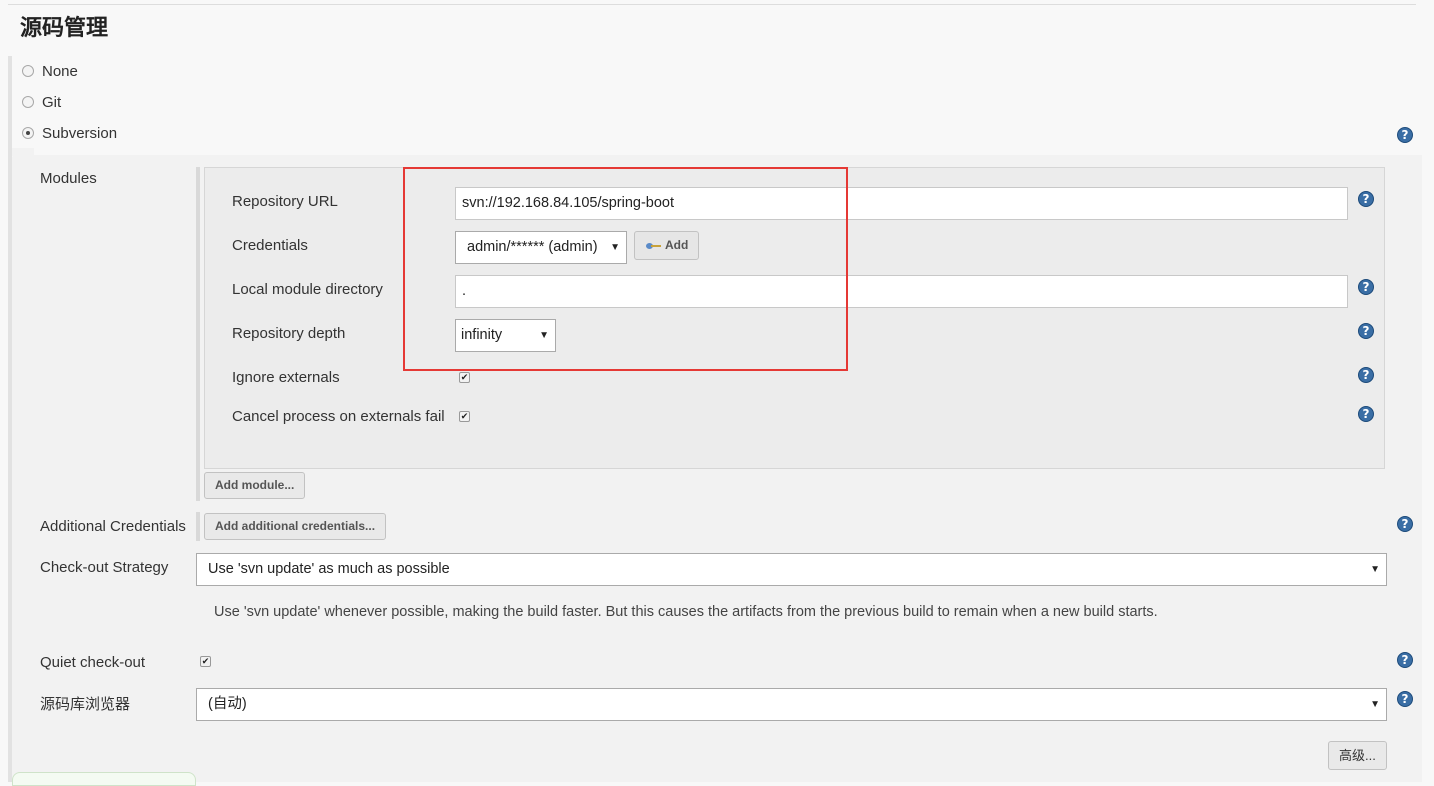 The width and height of the screenshot is (1434, 786). What do you see at coordinates (104, 567) in the screenshot?
I see `checkout-strategy-label: Check-out Strategy` at bounding box center [104, 567].